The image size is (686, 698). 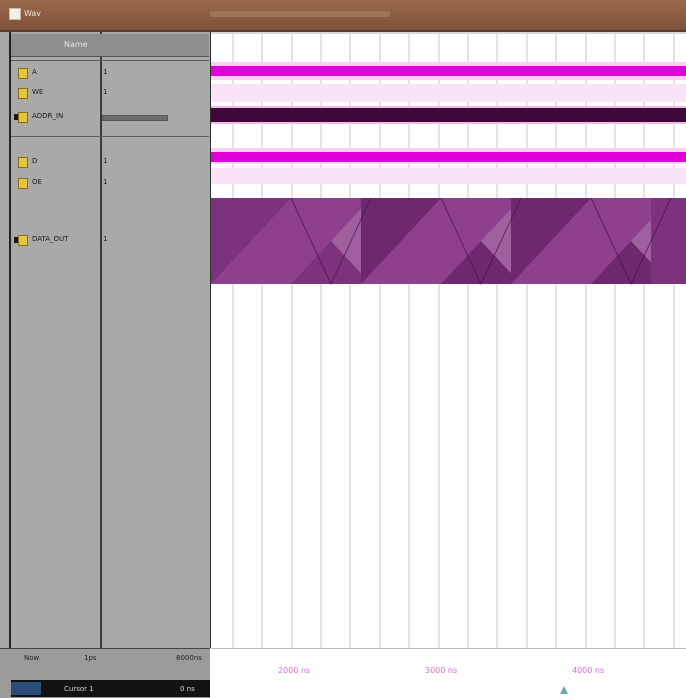 I want to click on wave-addr-in, so click(x=448, y=115).